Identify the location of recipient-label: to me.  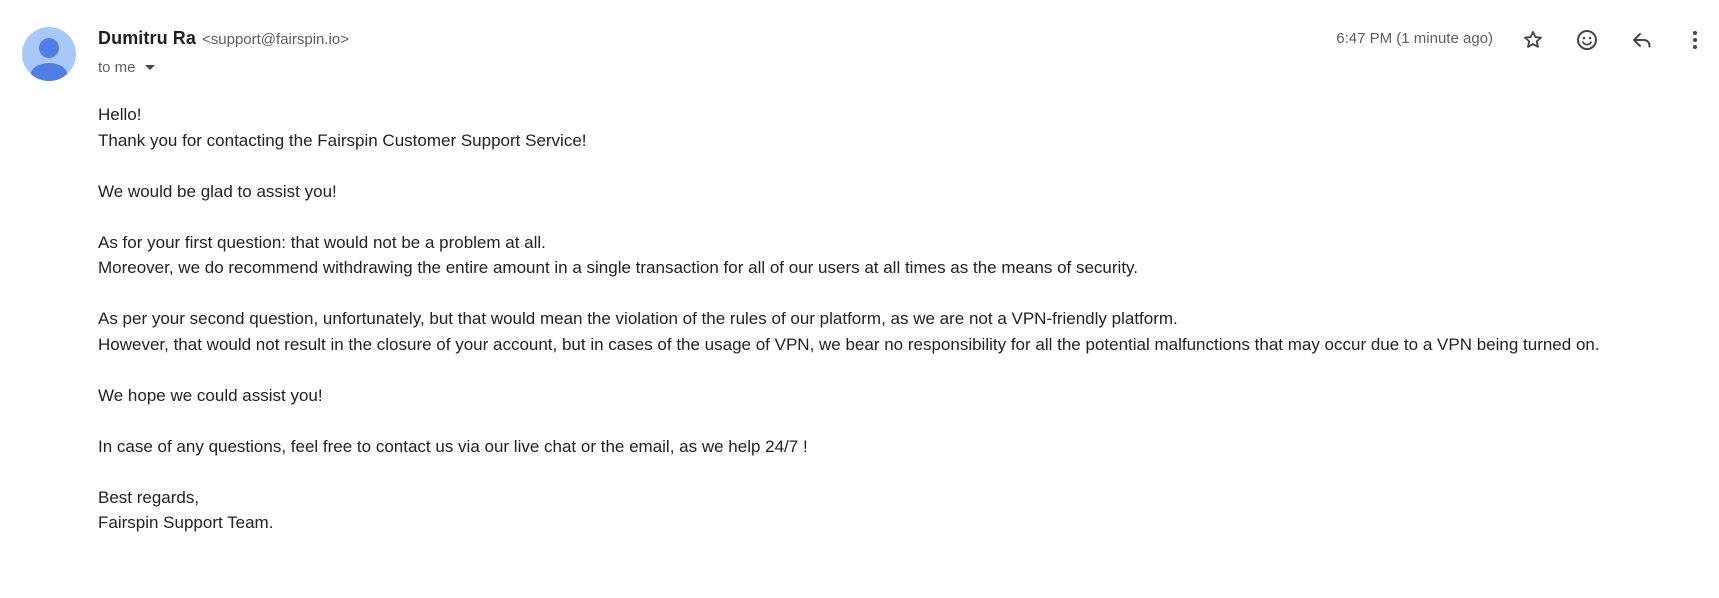
(117, 67).